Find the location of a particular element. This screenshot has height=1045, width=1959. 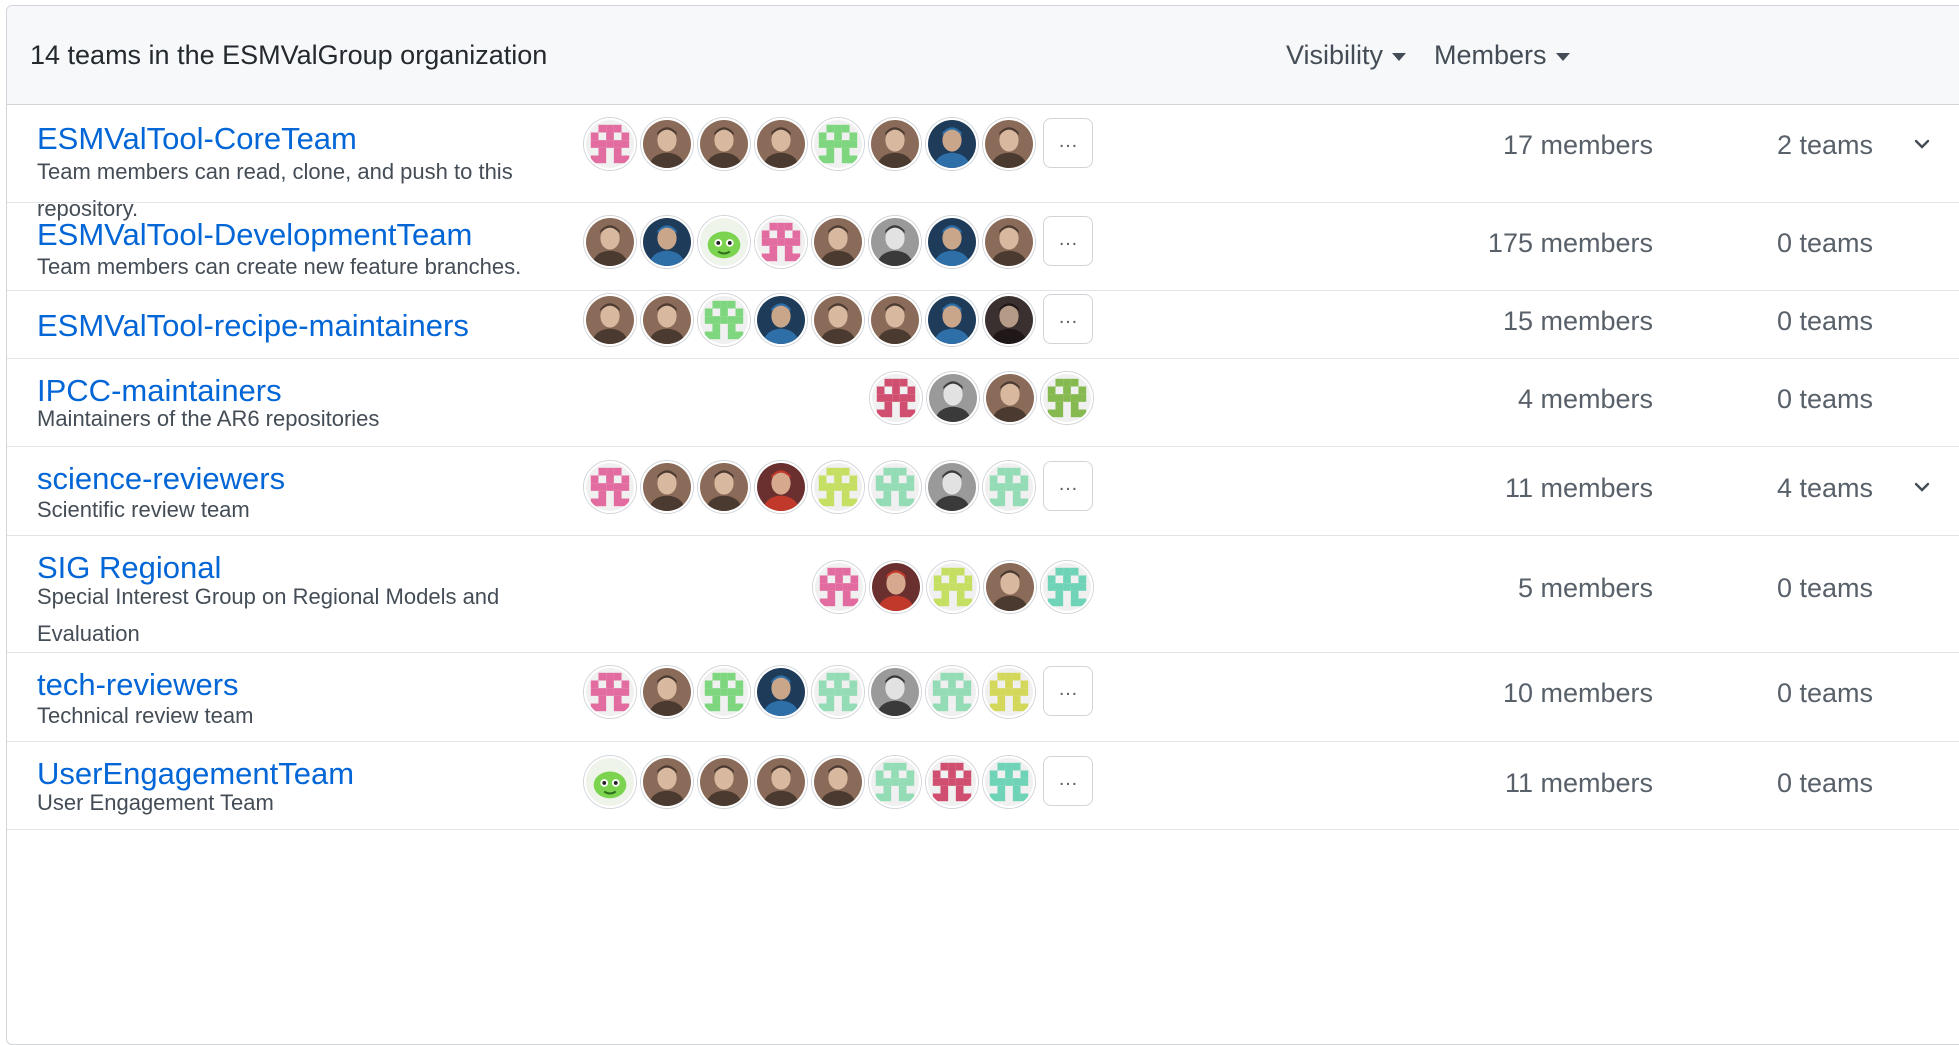

team-members-count: 5 members is located at coordinates (1523, 588).